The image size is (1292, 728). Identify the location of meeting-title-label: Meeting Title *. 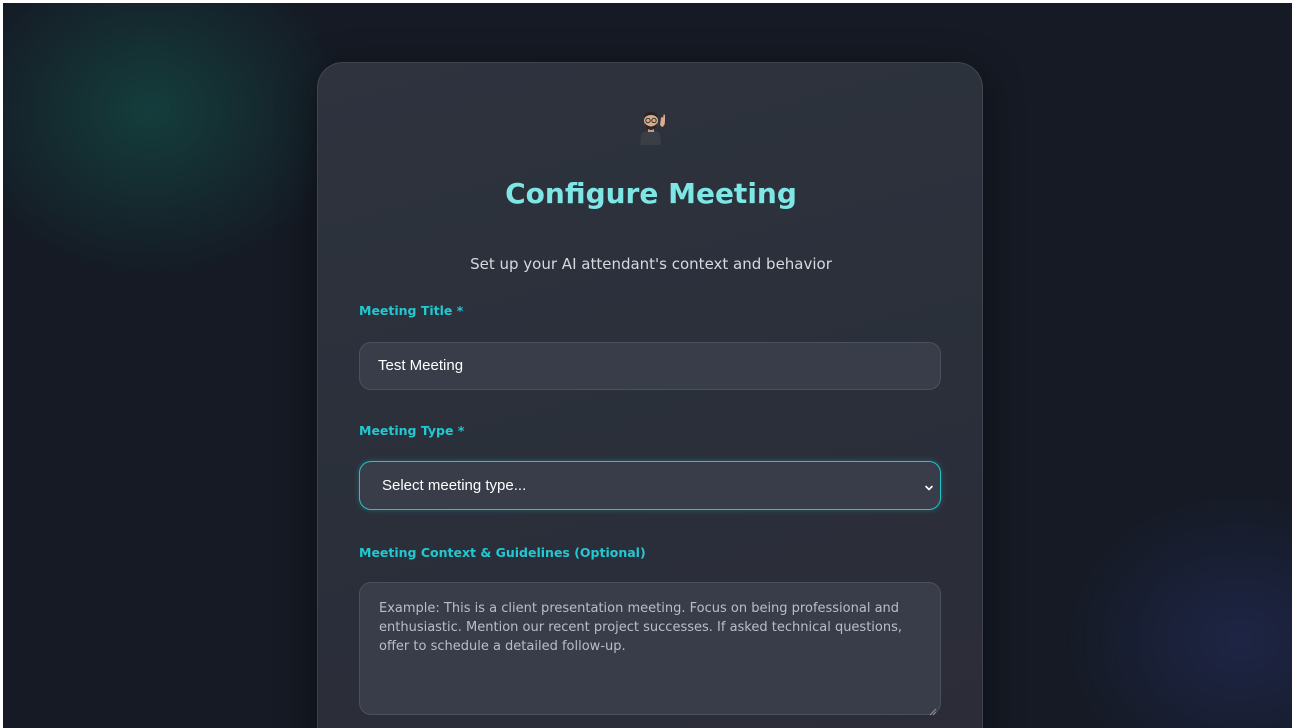
(411, 310).